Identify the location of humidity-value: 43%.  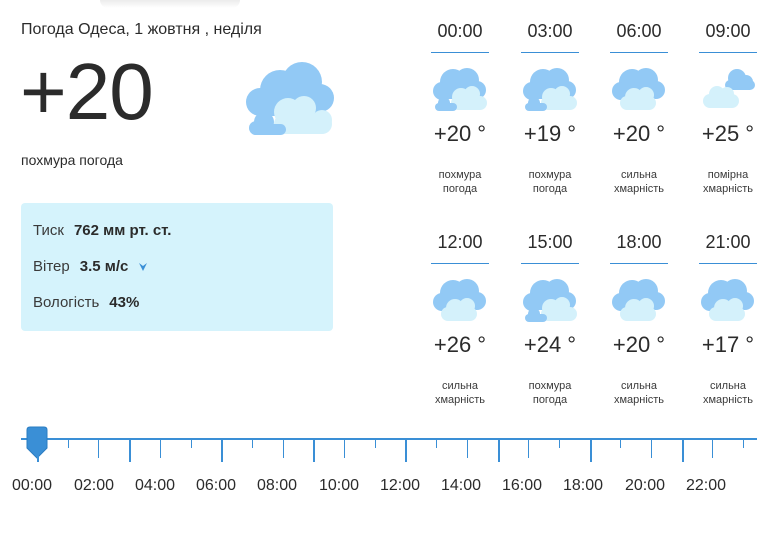
(124, 302).